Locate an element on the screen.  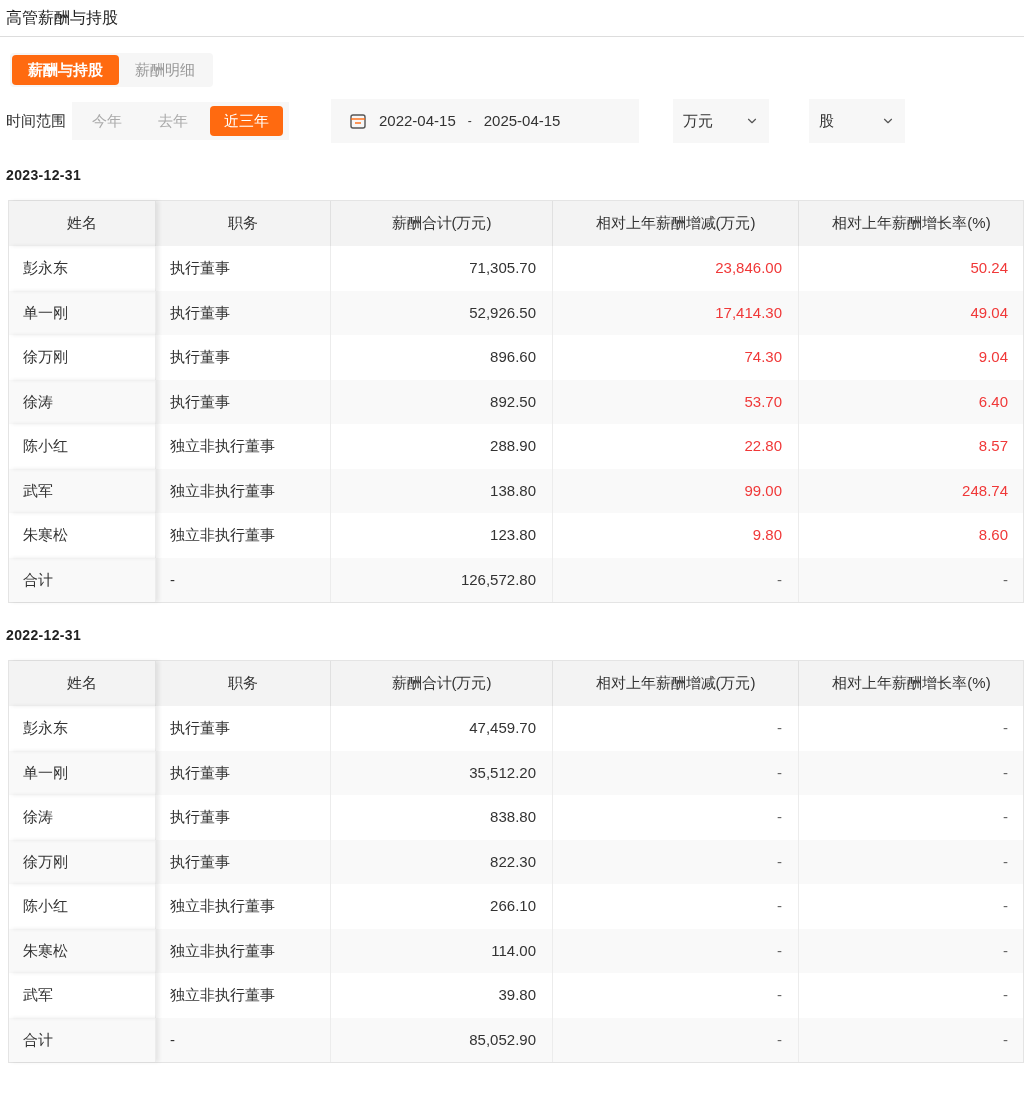
section-date: 2022-12-31 is located at coordinates (44, 635).